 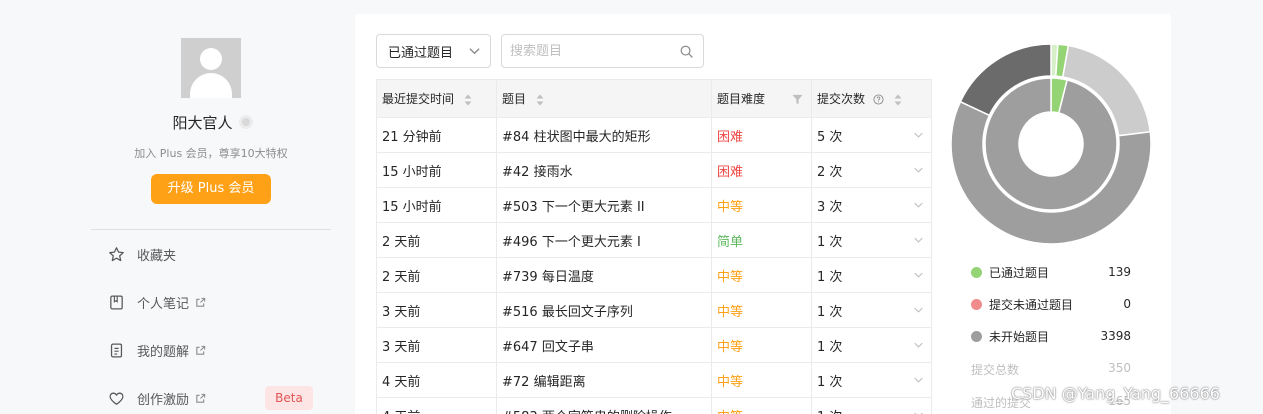 I want to click on plus-tip: 加入 Plus 会员，尊享10大特权, so click(x=211, y=153).